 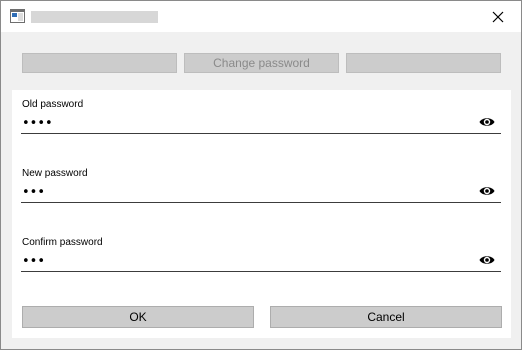 What do you see at coordinates (53, 104) in the screenshot?
I see `old-password-label: Old password` at bounding box center [53, 104].